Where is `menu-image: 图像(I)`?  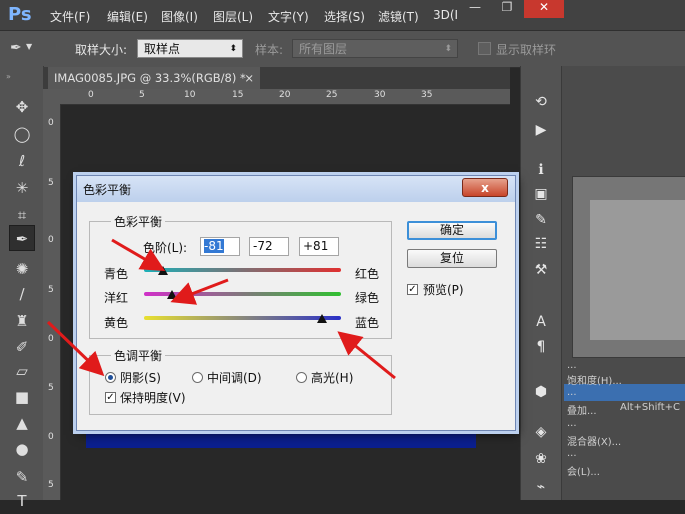 menu-image: 图像(I) is located at coordinates (179, 16).